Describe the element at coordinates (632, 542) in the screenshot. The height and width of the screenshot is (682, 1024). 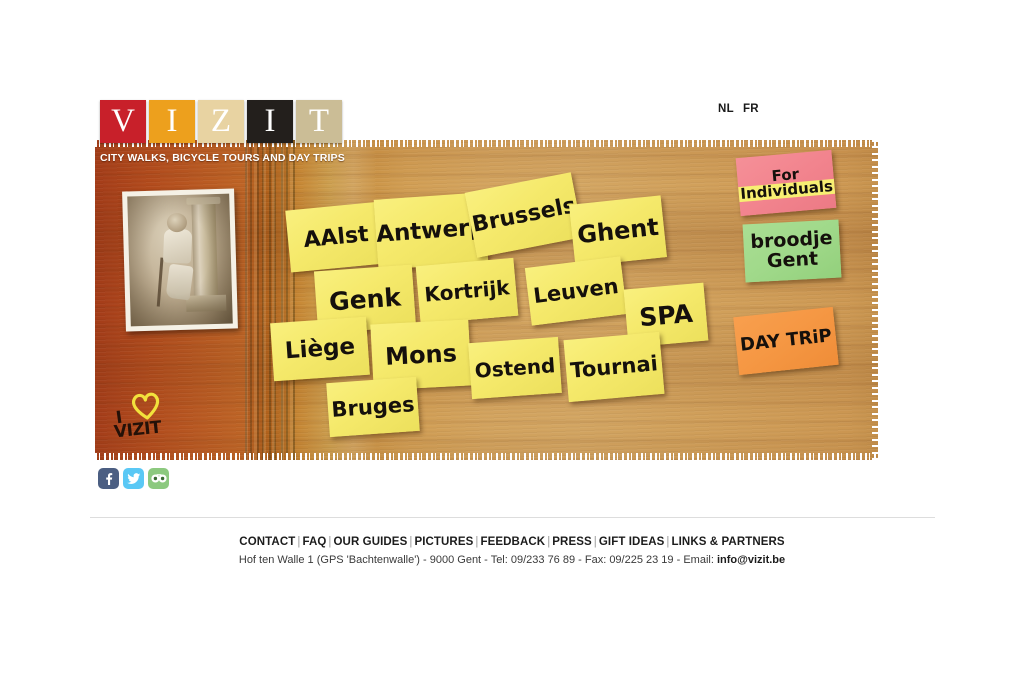
I see `footer-nav-gift-ideas: GIFT IDEAS` at that location.